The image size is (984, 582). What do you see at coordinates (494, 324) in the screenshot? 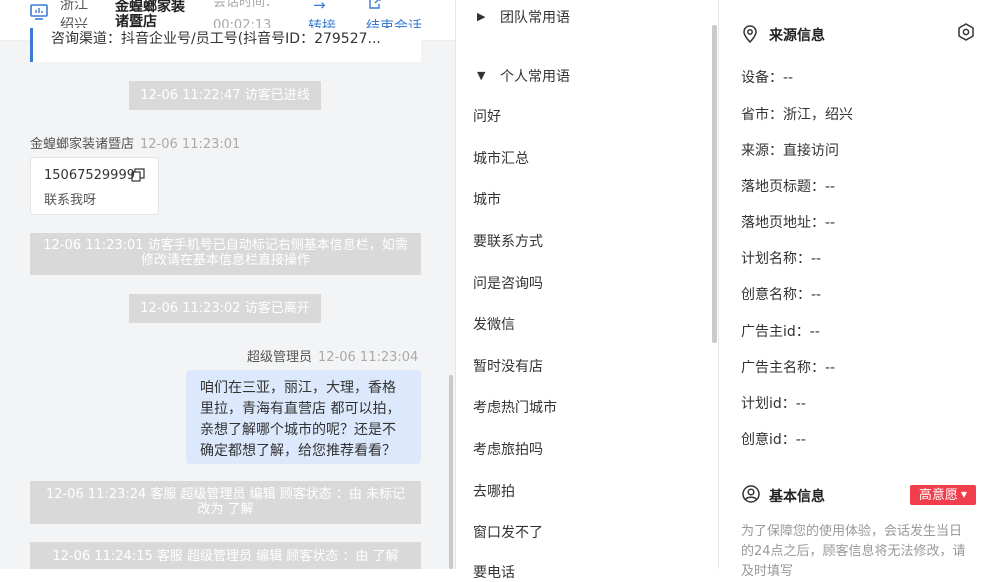
I see `phrase-item: 发微信` at bounding box center [494, 324].